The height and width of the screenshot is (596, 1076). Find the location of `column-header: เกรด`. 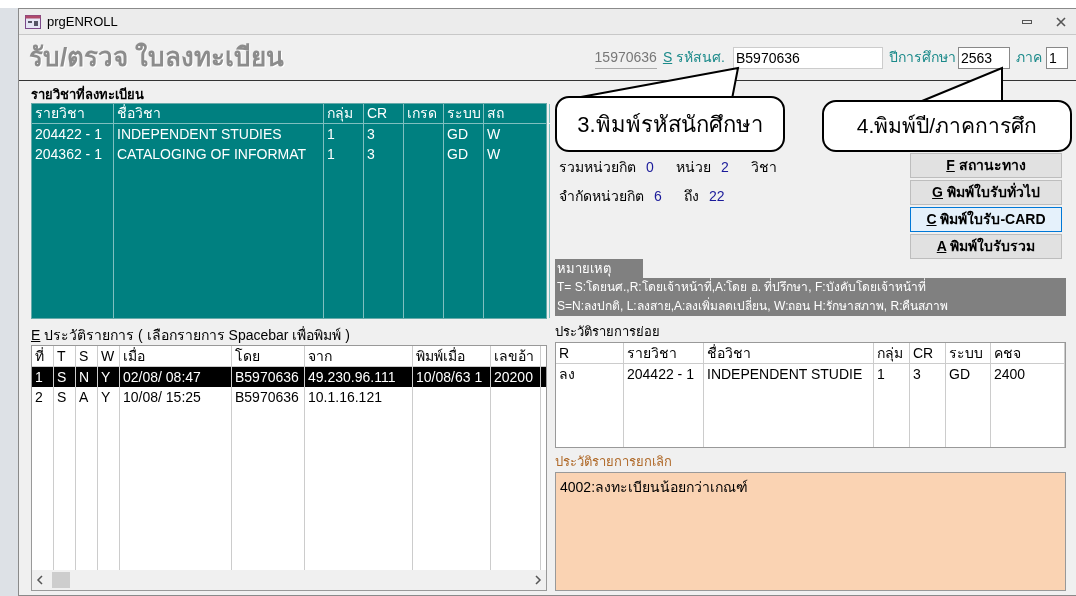

column-header: เกรด is located at coordinates (424, 113).